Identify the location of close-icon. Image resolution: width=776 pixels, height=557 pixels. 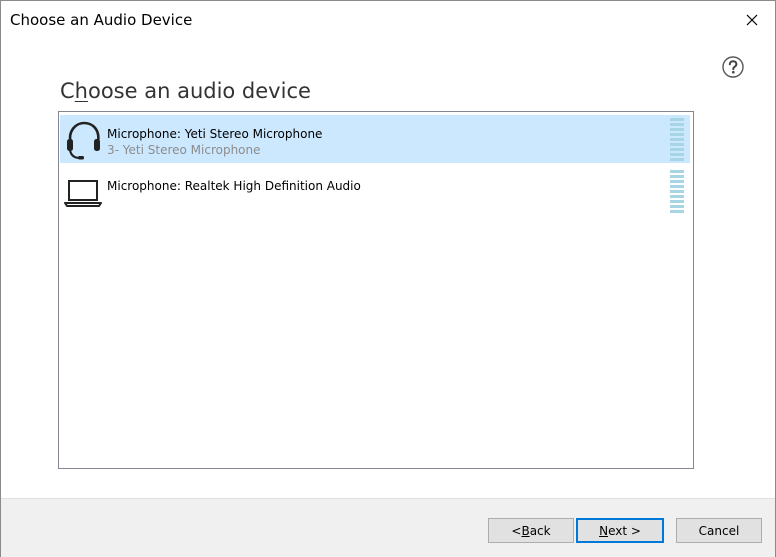
(752, 20).